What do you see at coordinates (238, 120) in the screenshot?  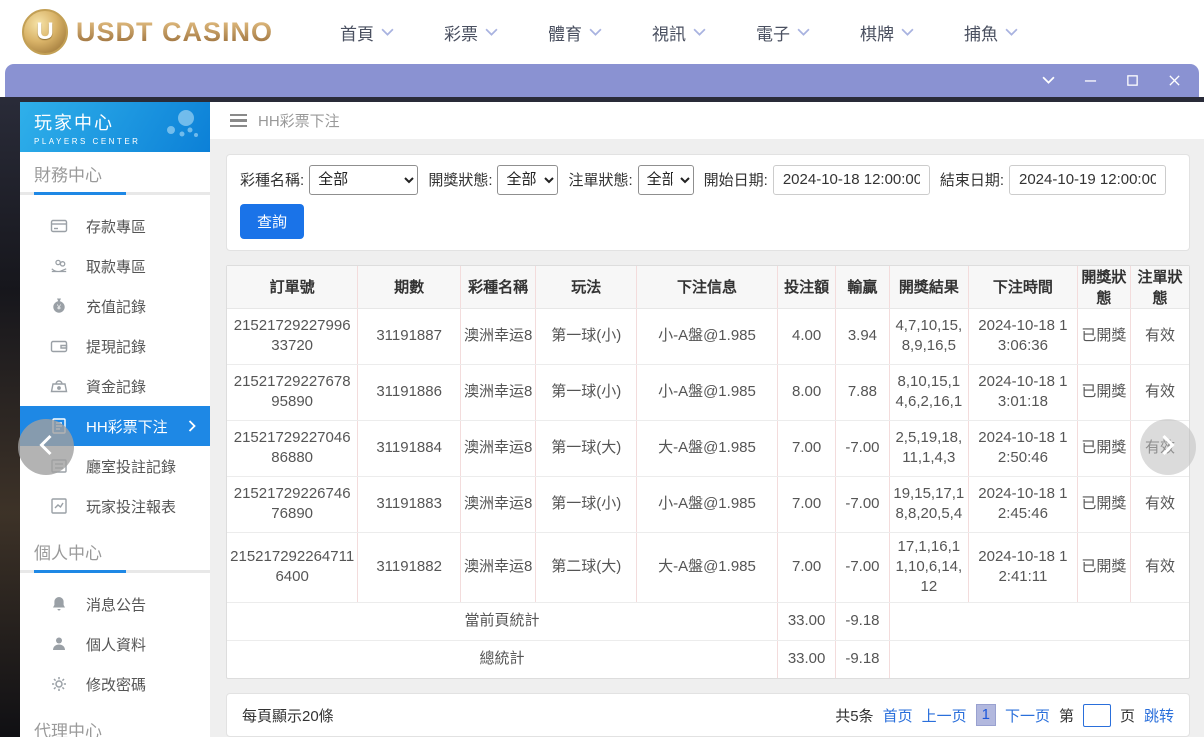 I see `hamburger-icon` at bounding box center [238, 120].